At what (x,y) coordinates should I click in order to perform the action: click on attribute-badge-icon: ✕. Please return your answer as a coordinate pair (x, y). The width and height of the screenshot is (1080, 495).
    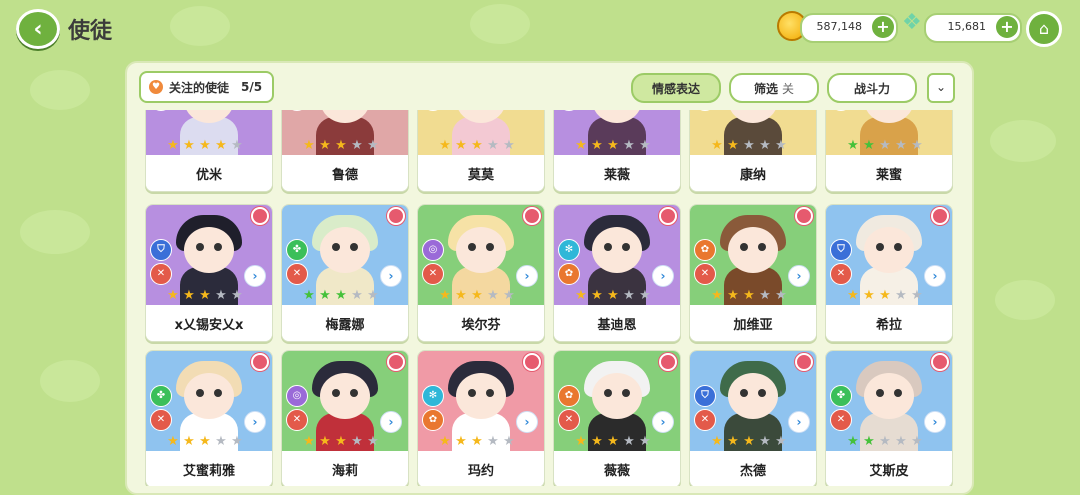
    Looking at the image, I should click on (297, 274).